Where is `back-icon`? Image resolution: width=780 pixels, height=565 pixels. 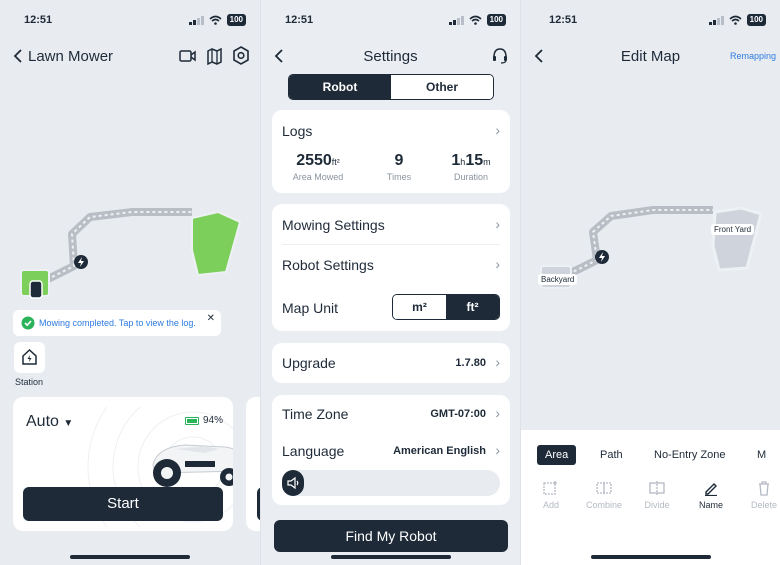
back-icon is located at coordinates (18, 56).